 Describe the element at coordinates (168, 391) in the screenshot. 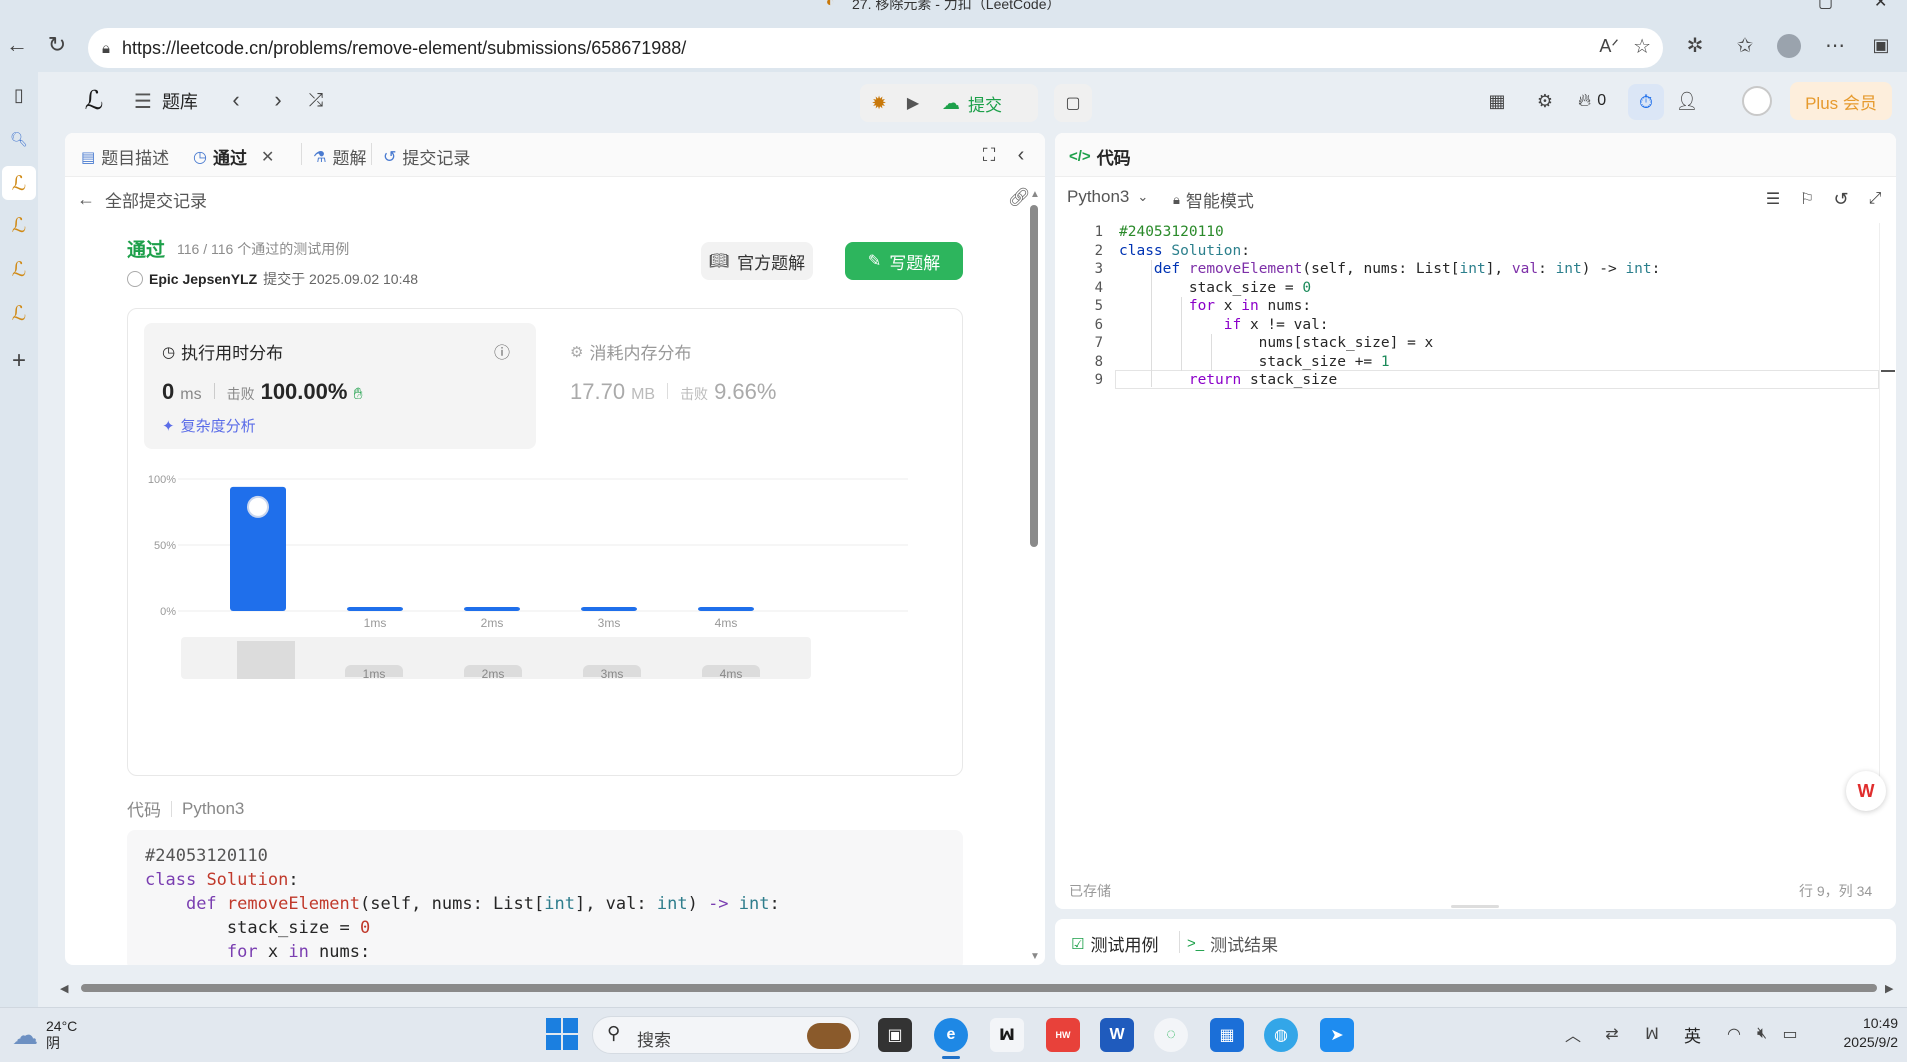

I see `runtime-value: 0` at that location.